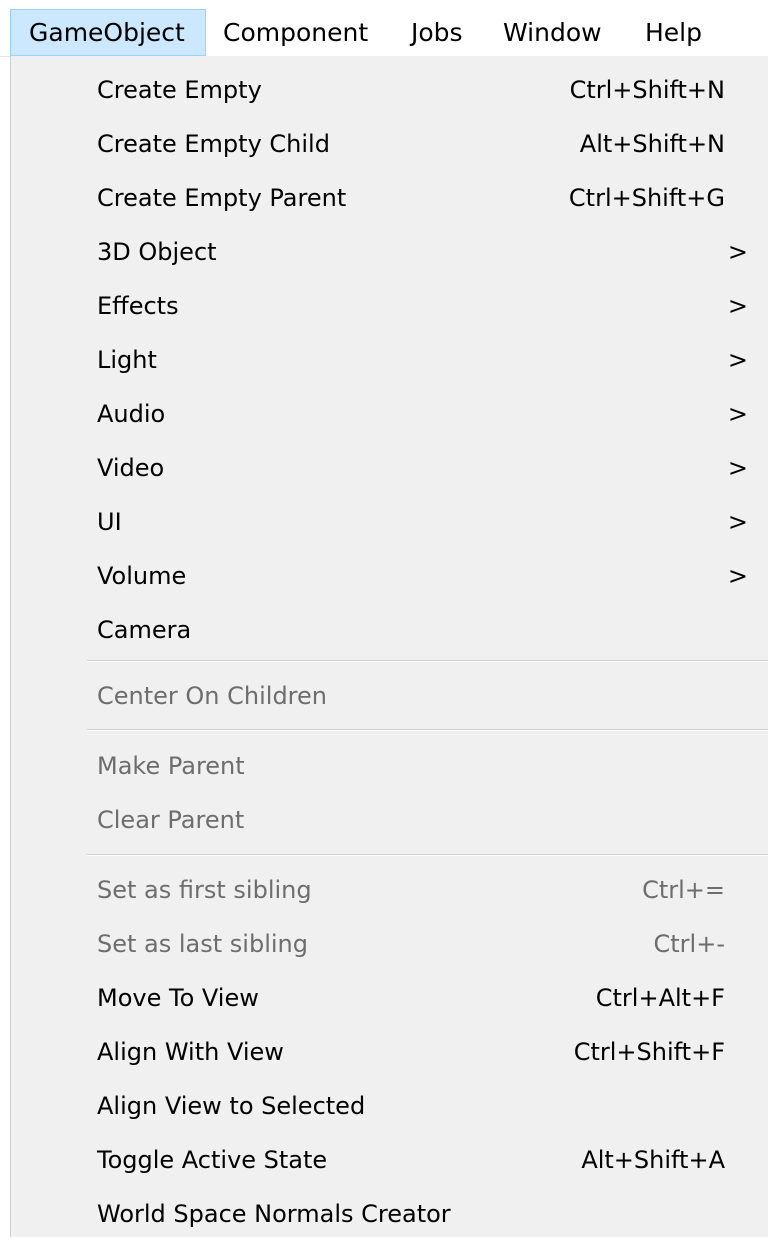  I want to click on menu-item-label: Create Empty Parent, so click(222, 198).